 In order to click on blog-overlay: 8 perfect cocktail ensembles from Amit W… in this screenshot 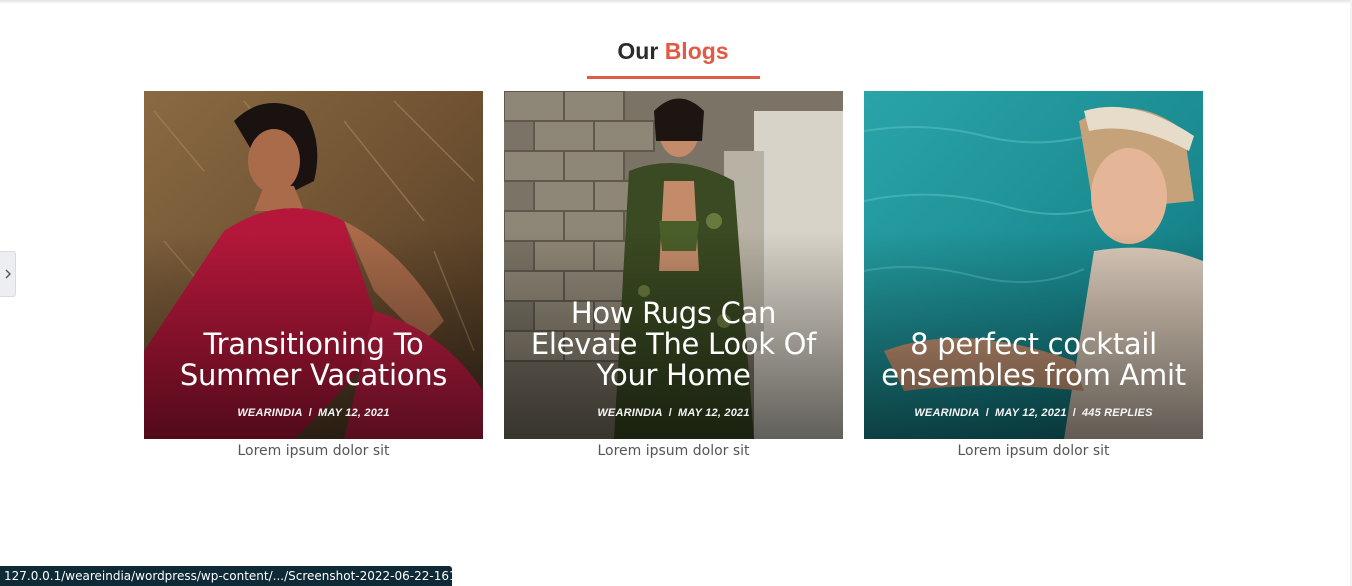, I will do `click(1033, 374)`.